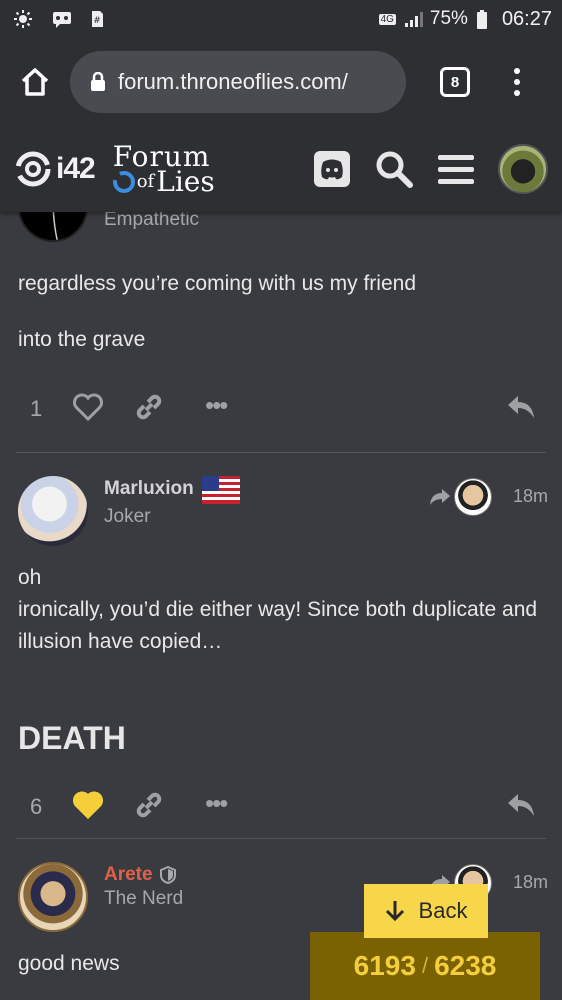 Image resolution: width=562 pixels, height=1000 pixels. What do you see at coordinates (163, 169) in the screenshot?
I see `forum-of-lies-logo: Forum of Lies` at bounding box center [163, 169].